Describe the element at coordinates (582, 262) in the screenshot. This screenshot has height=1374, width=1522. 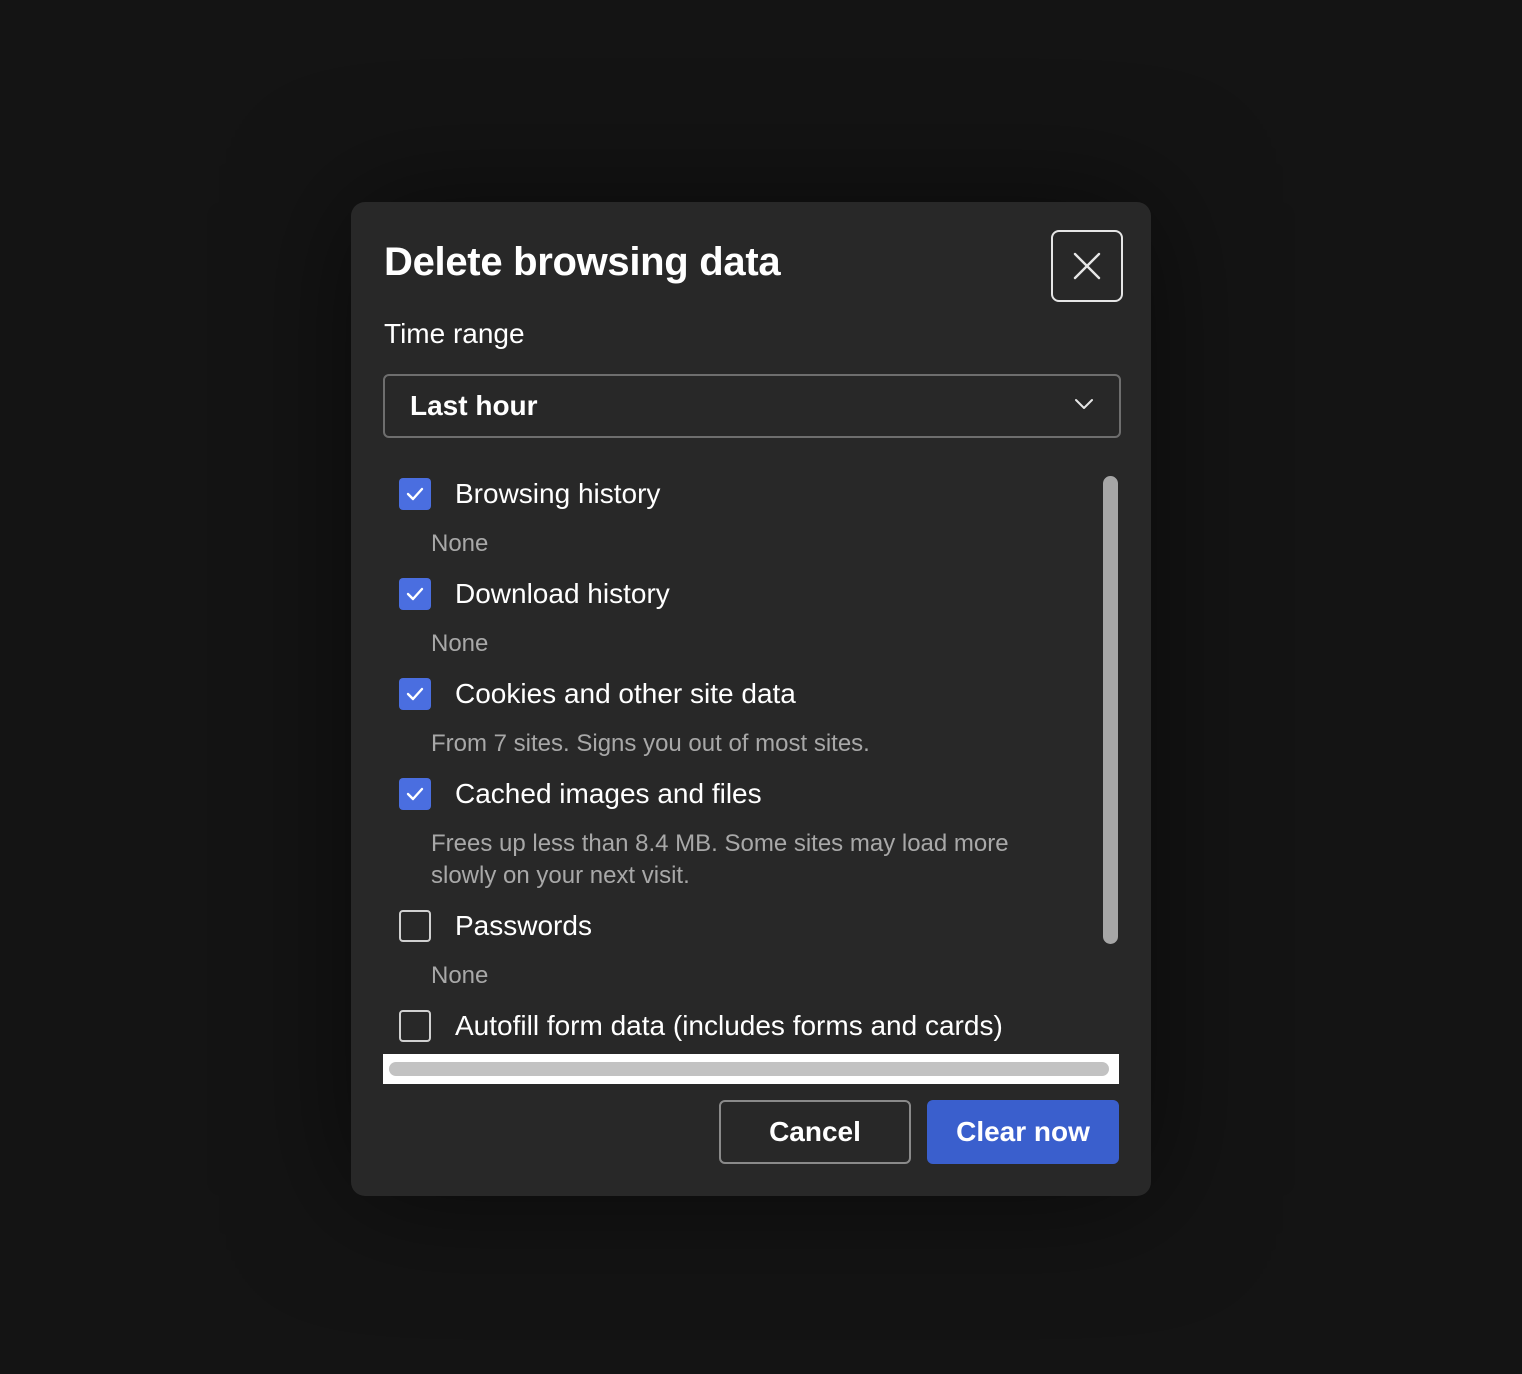
I see `dialog-title: Delete browsing data` at that location.